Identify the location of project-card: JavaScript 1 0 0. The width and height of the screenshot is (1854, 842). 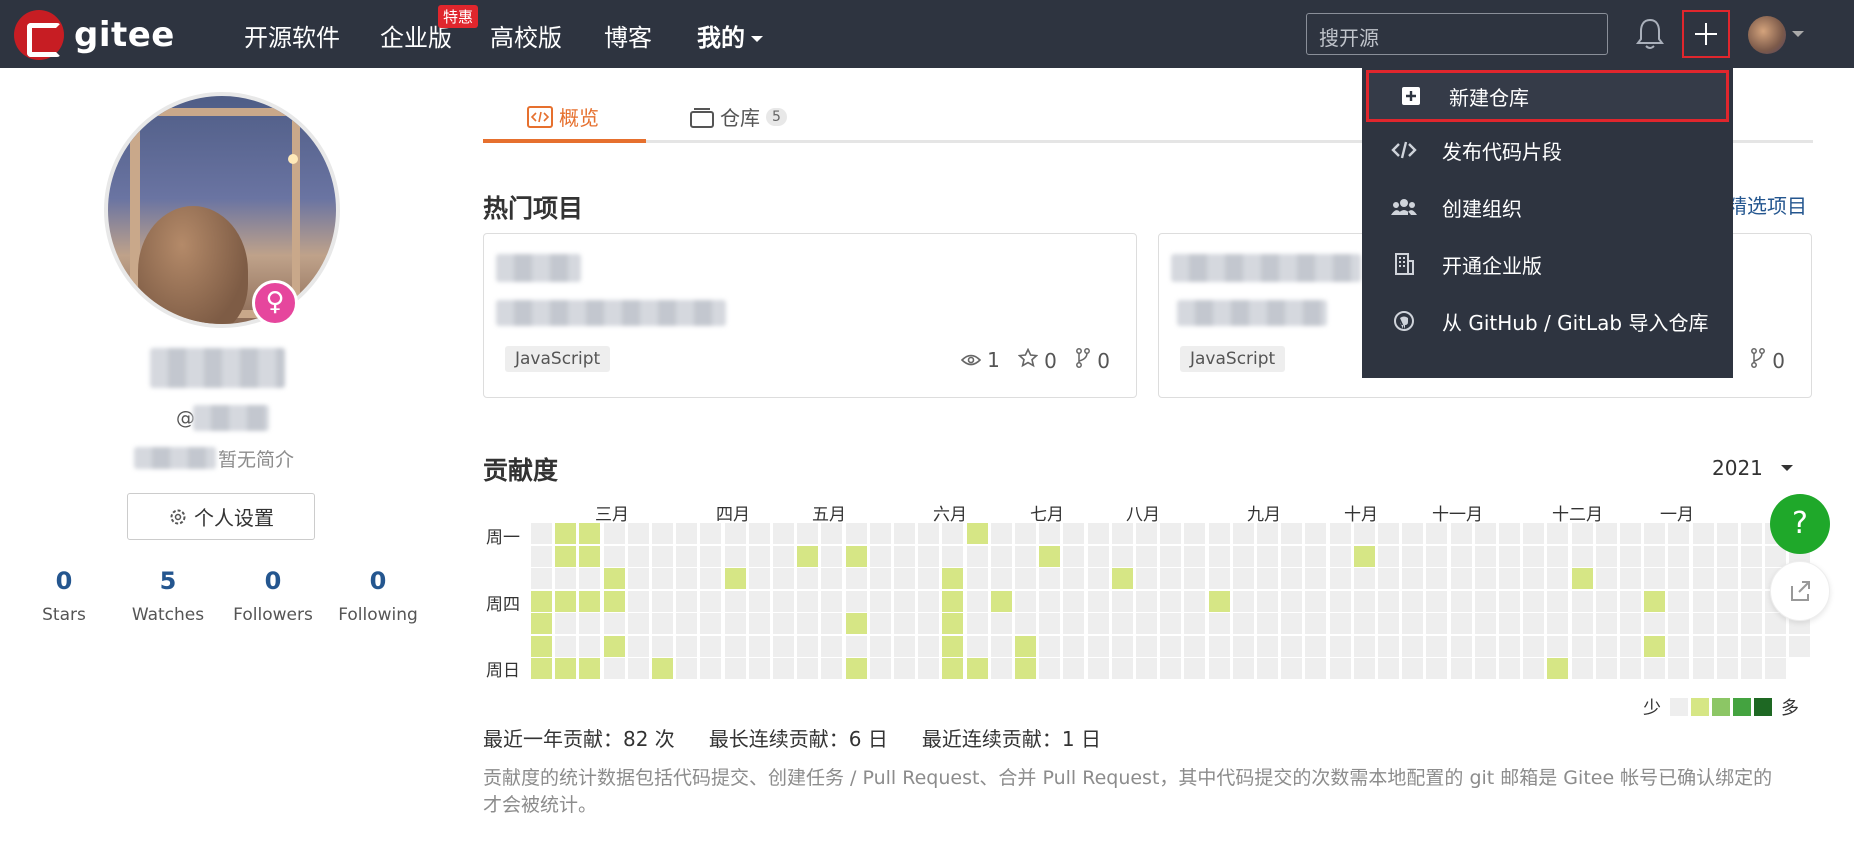
(810, 315).